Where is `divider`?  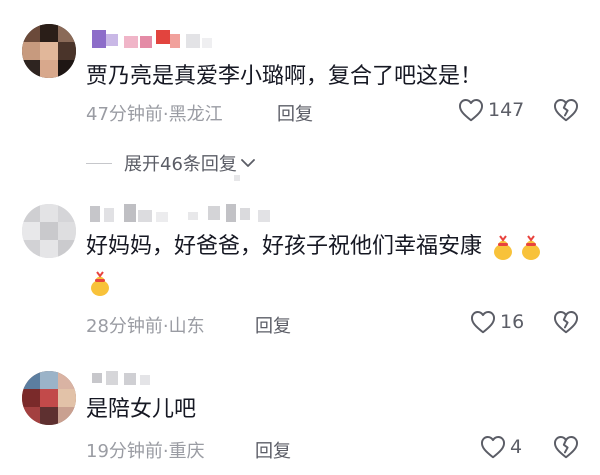 divider is located at coordinates (99, 163).